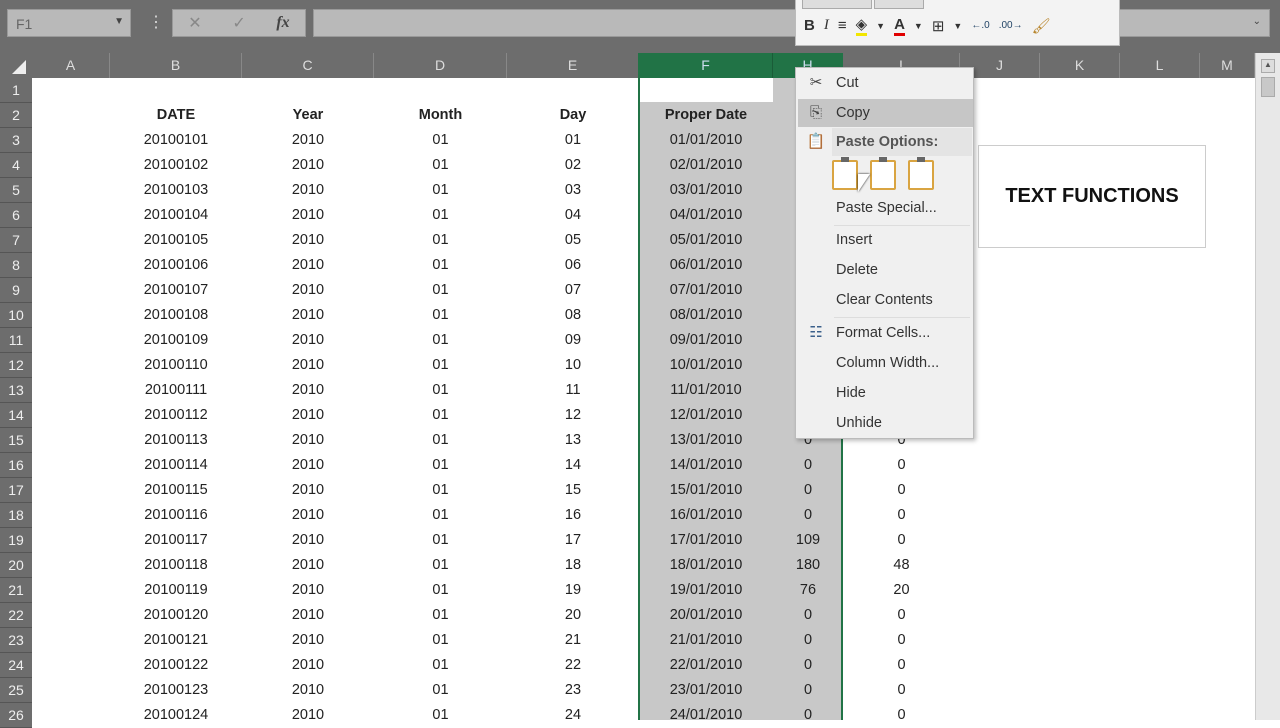  What do you see at coordinates (573, 690) in the screenshot?
I see `cell-day: 23` at bounding box center [573, 690].